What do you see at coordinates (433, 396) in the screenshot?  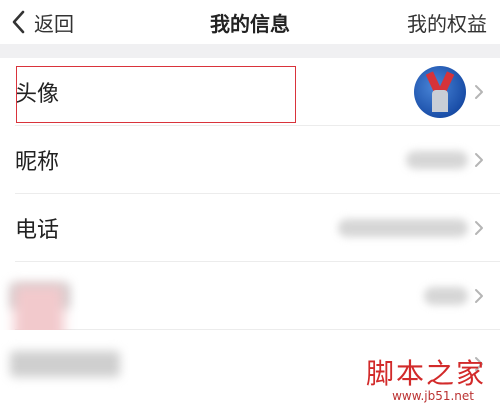 I see `watermark-url: www.jb51.net` at bounding box center [433, 396].